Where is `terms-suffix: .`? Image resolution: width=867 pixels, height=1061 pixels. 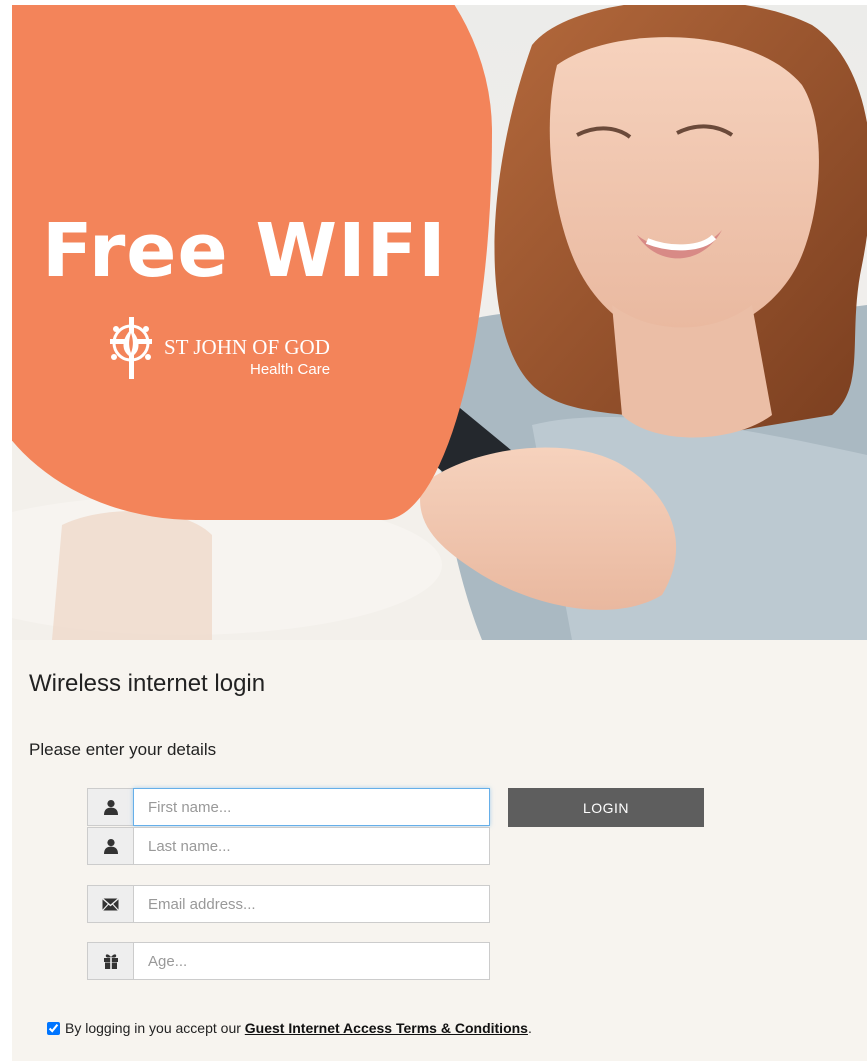
terms-suffix: . is located at coordinates (529, 1028).